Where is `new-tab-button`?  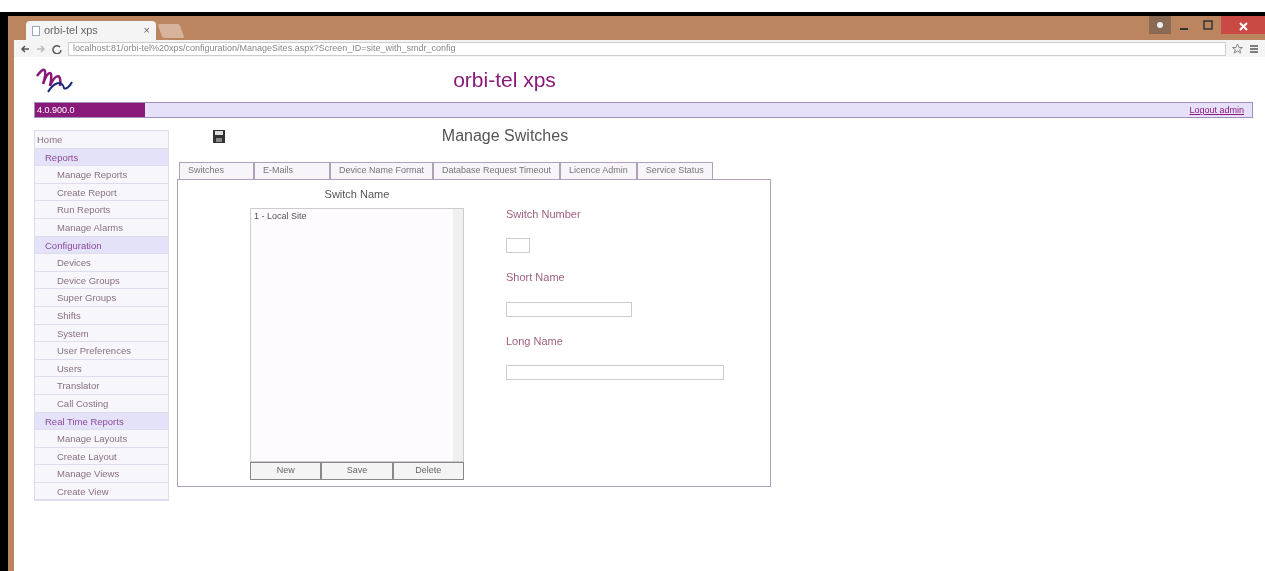 new-tab-button is located at coordinates (171, 31).